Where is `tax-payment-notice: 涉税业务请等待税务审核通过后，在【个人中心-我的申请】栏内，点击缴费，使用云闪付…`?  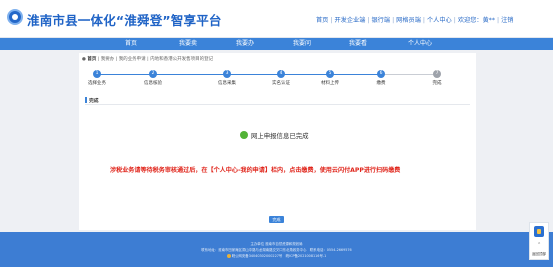 tax-payment-notice: 涉税业务请等待税务审核通过后，在【个人中心-我的申请】栏内，点击缴费，使用云闪付… is located at coordinates (255, 170).